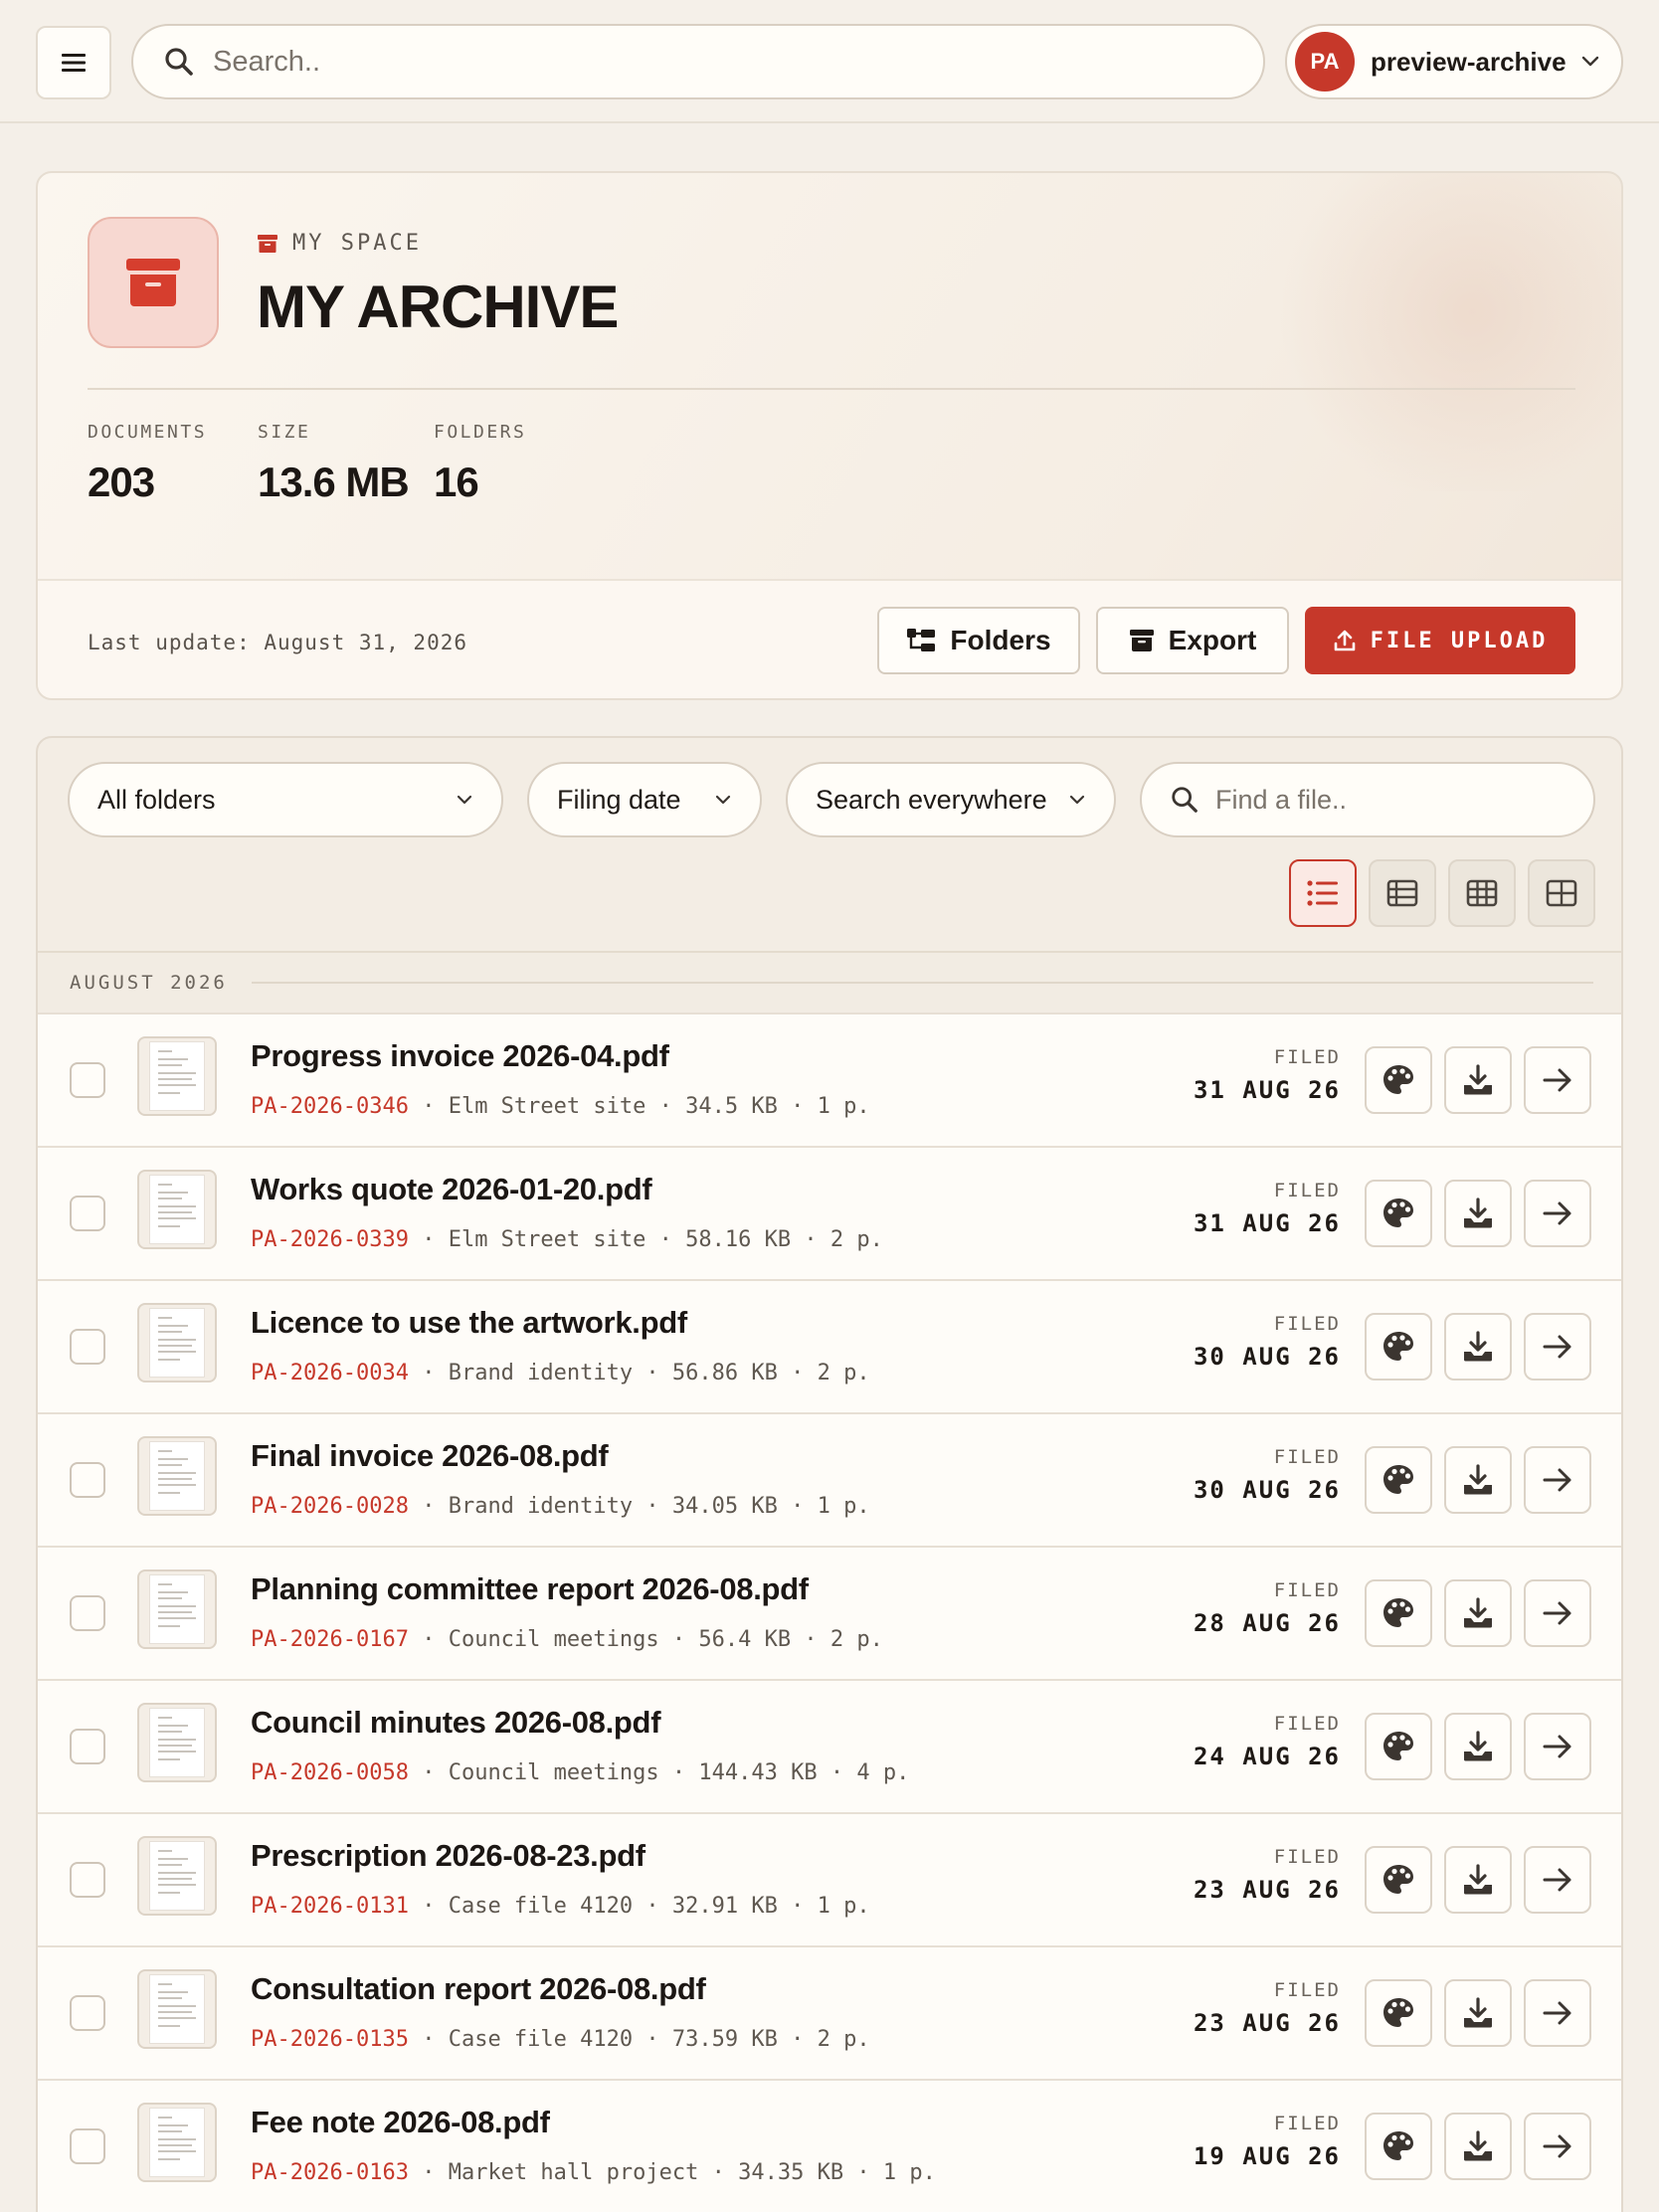 This screenshot has width=1659, height=2212. I want to click on folder-filter-select: All folders, so click(285, 799).